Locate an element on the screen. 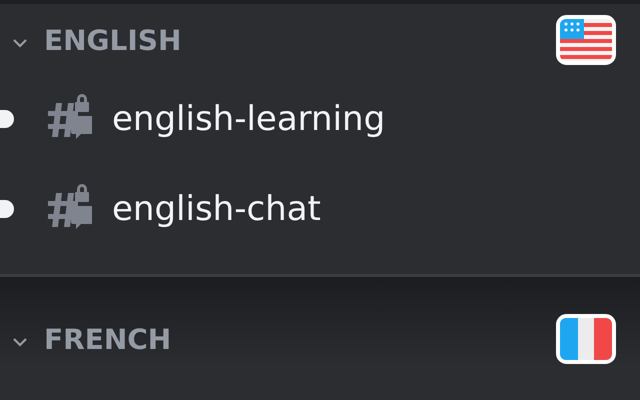 Image resolution: width=640 pixels, height=400 pixels. channel-name: english-chat is located at coordinates (216, 209).